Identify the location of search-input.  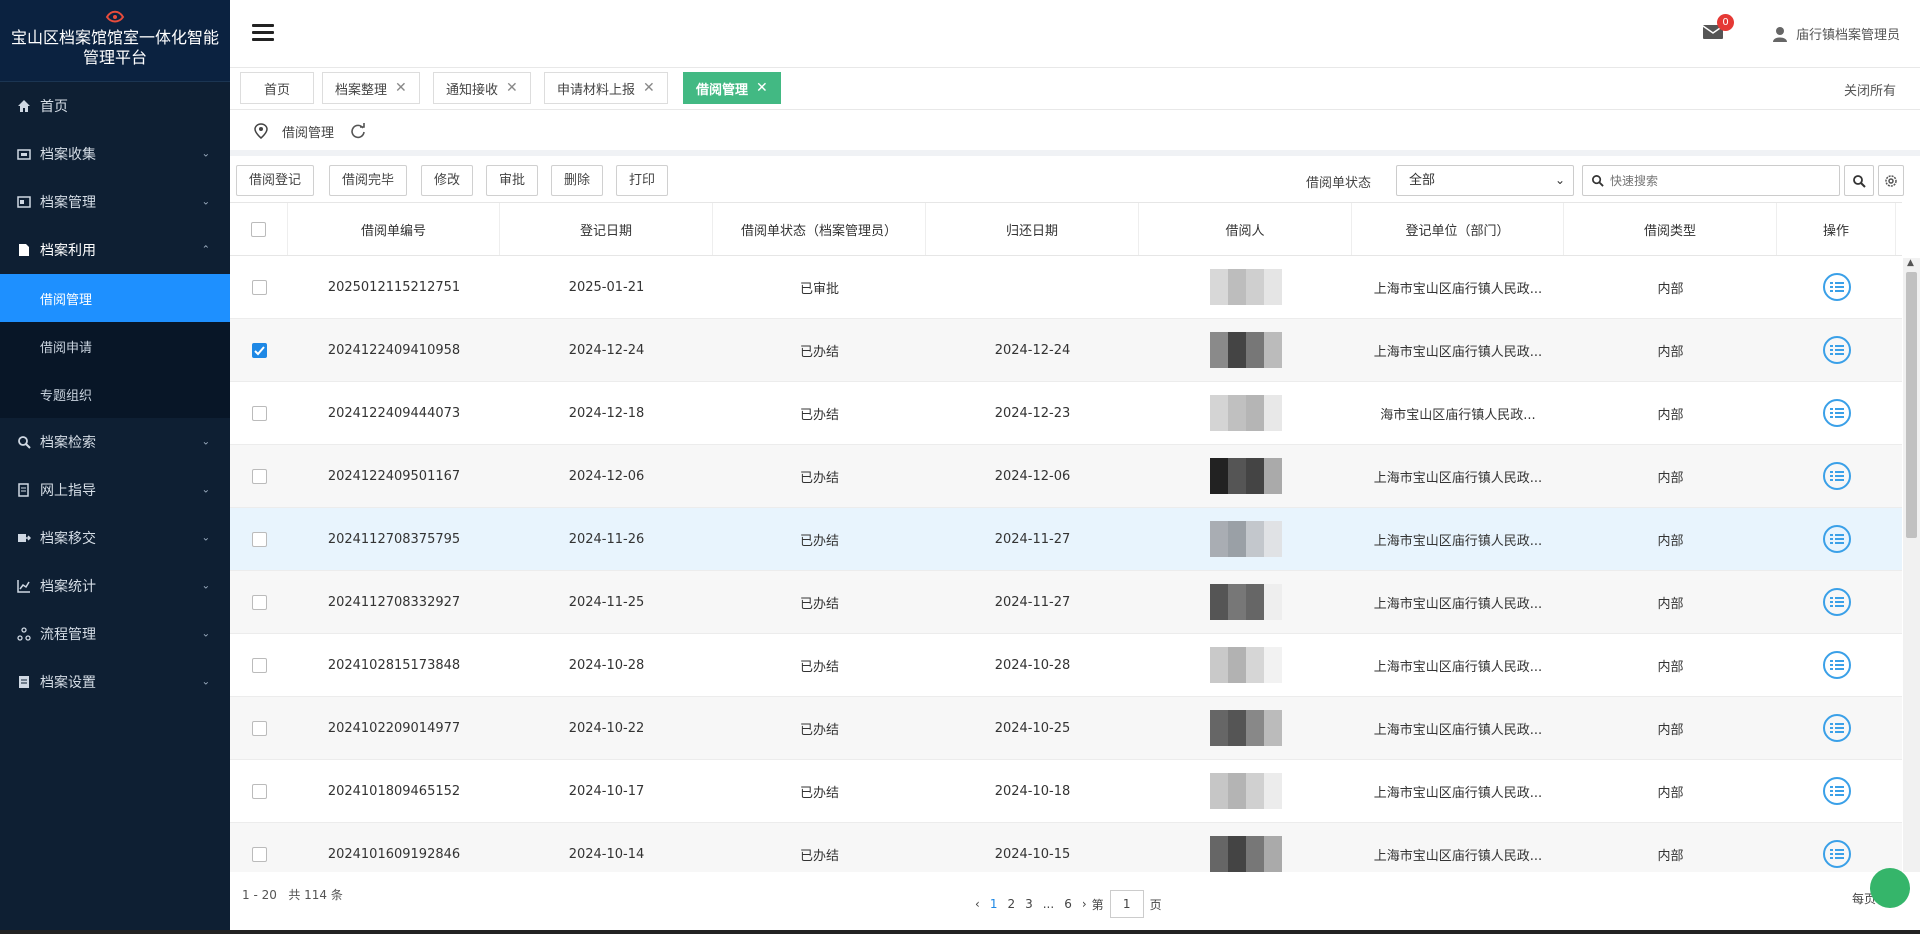
(1720, 180).